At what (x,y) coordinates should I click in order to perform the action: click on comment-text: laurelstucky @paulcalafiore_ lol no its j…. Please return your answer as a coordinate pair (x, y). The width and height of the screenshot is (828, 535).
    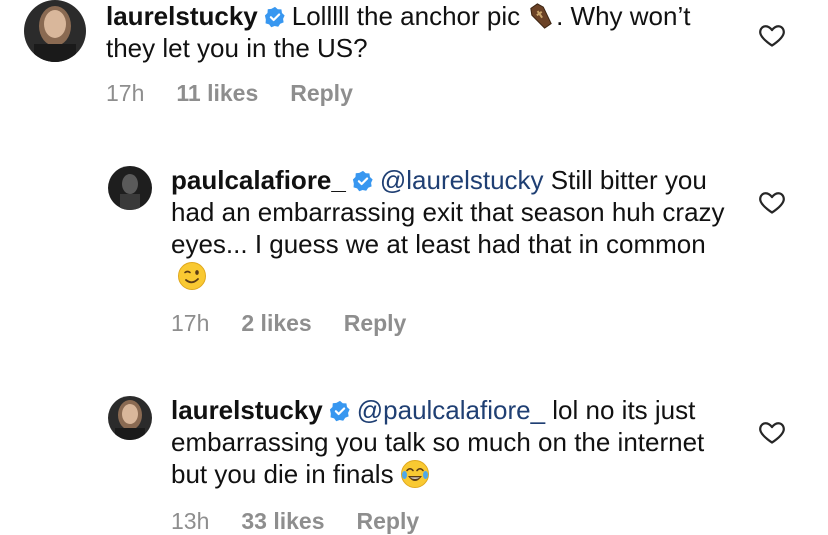
    Looking at the image, I should click on (451, 442).